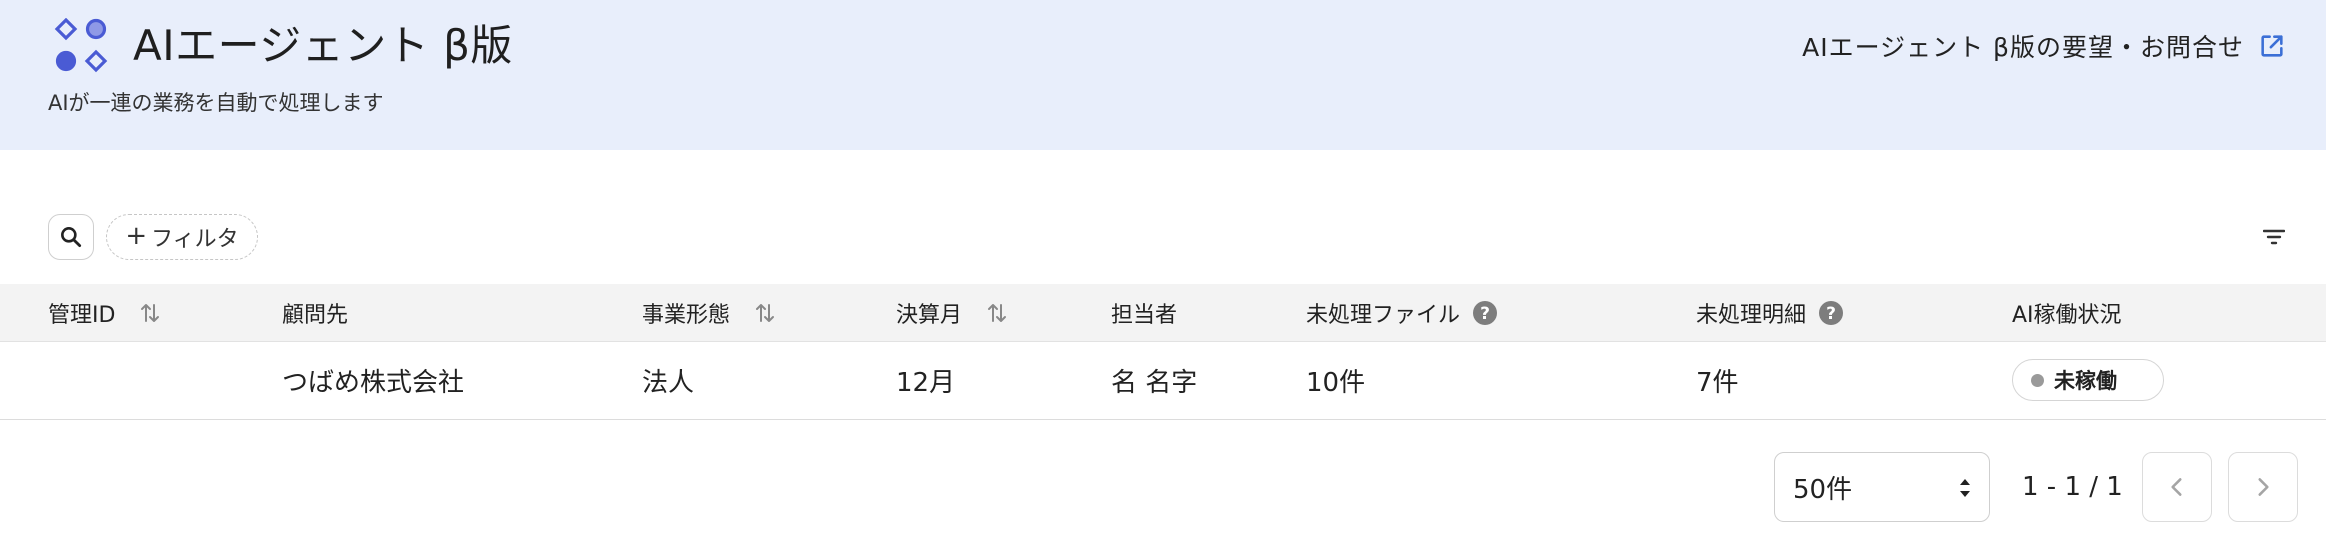 The height and width of the screenshot is (556, 2326). What do you see at coordinates (1144, 315) in the screenshot?
I see `column-header-assignee: 担当者` at bounding box center [1144, 315].